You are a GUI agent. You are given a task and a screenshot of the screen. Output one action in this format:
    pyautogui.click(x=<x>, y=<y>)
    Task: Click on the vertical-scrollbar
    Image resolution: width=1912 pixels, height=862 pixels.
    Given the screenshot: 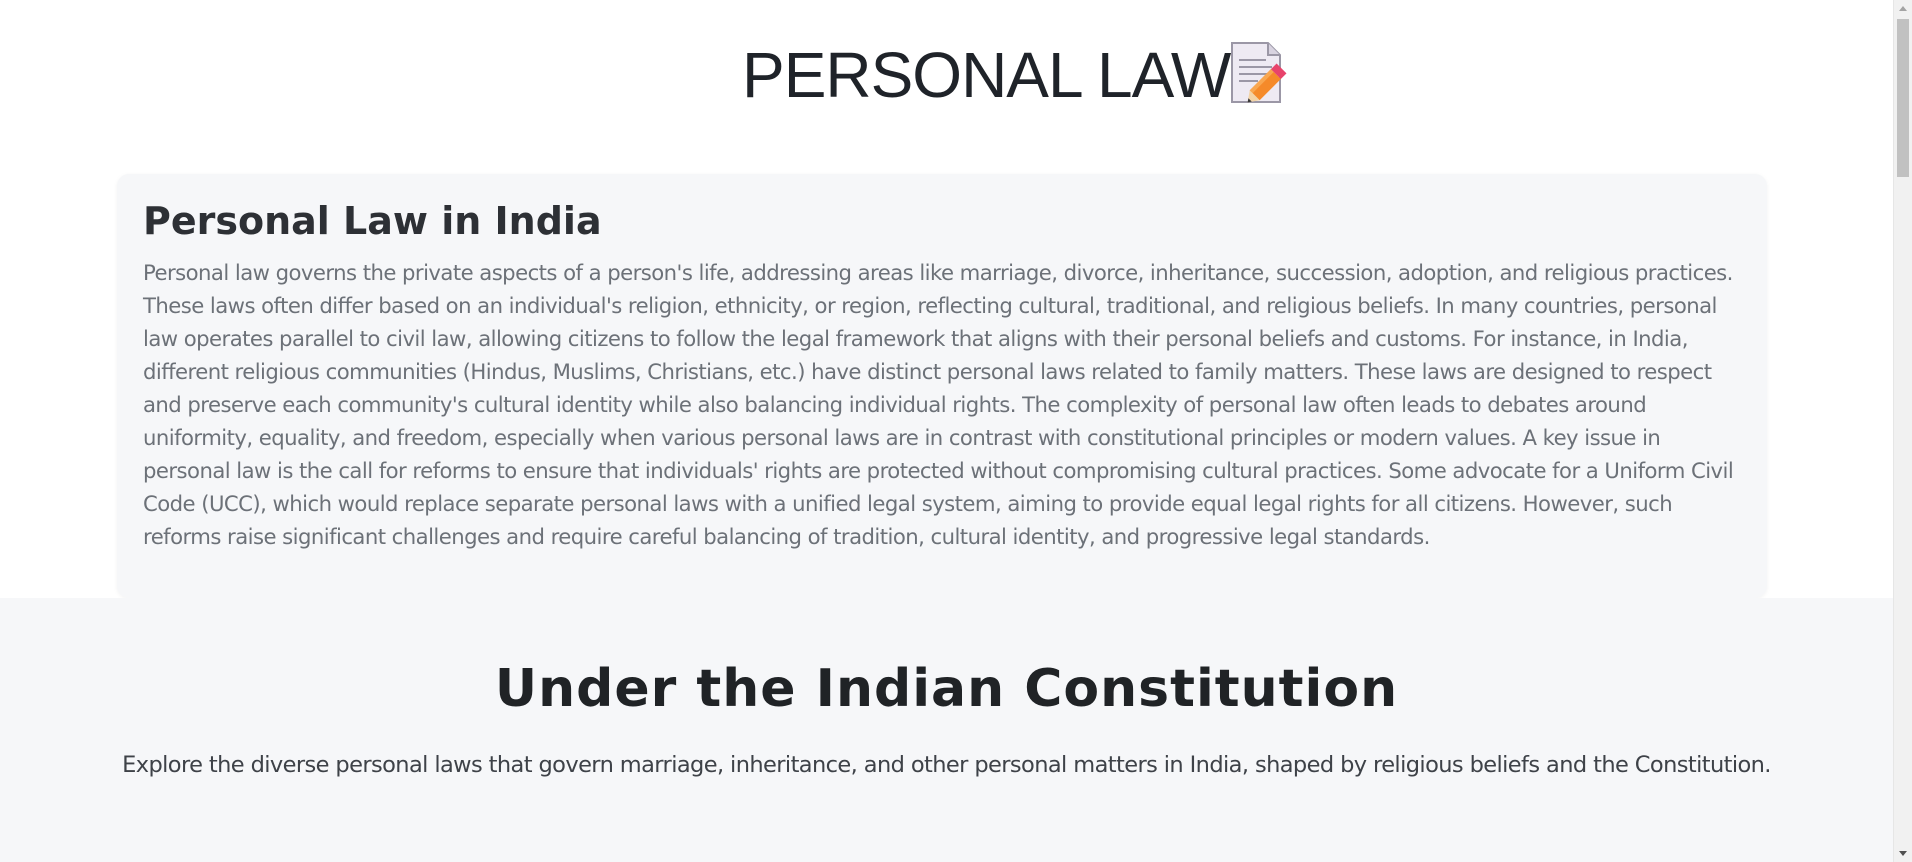 What is the action you would take?
    pyautogui.click(x=1902, y=431)
    